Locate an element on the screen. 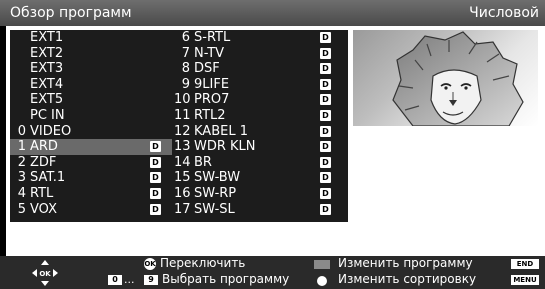 This screenshot has width=545, height=289. select-program-hint: Выбрать программу is located at coordinates (226, 279).